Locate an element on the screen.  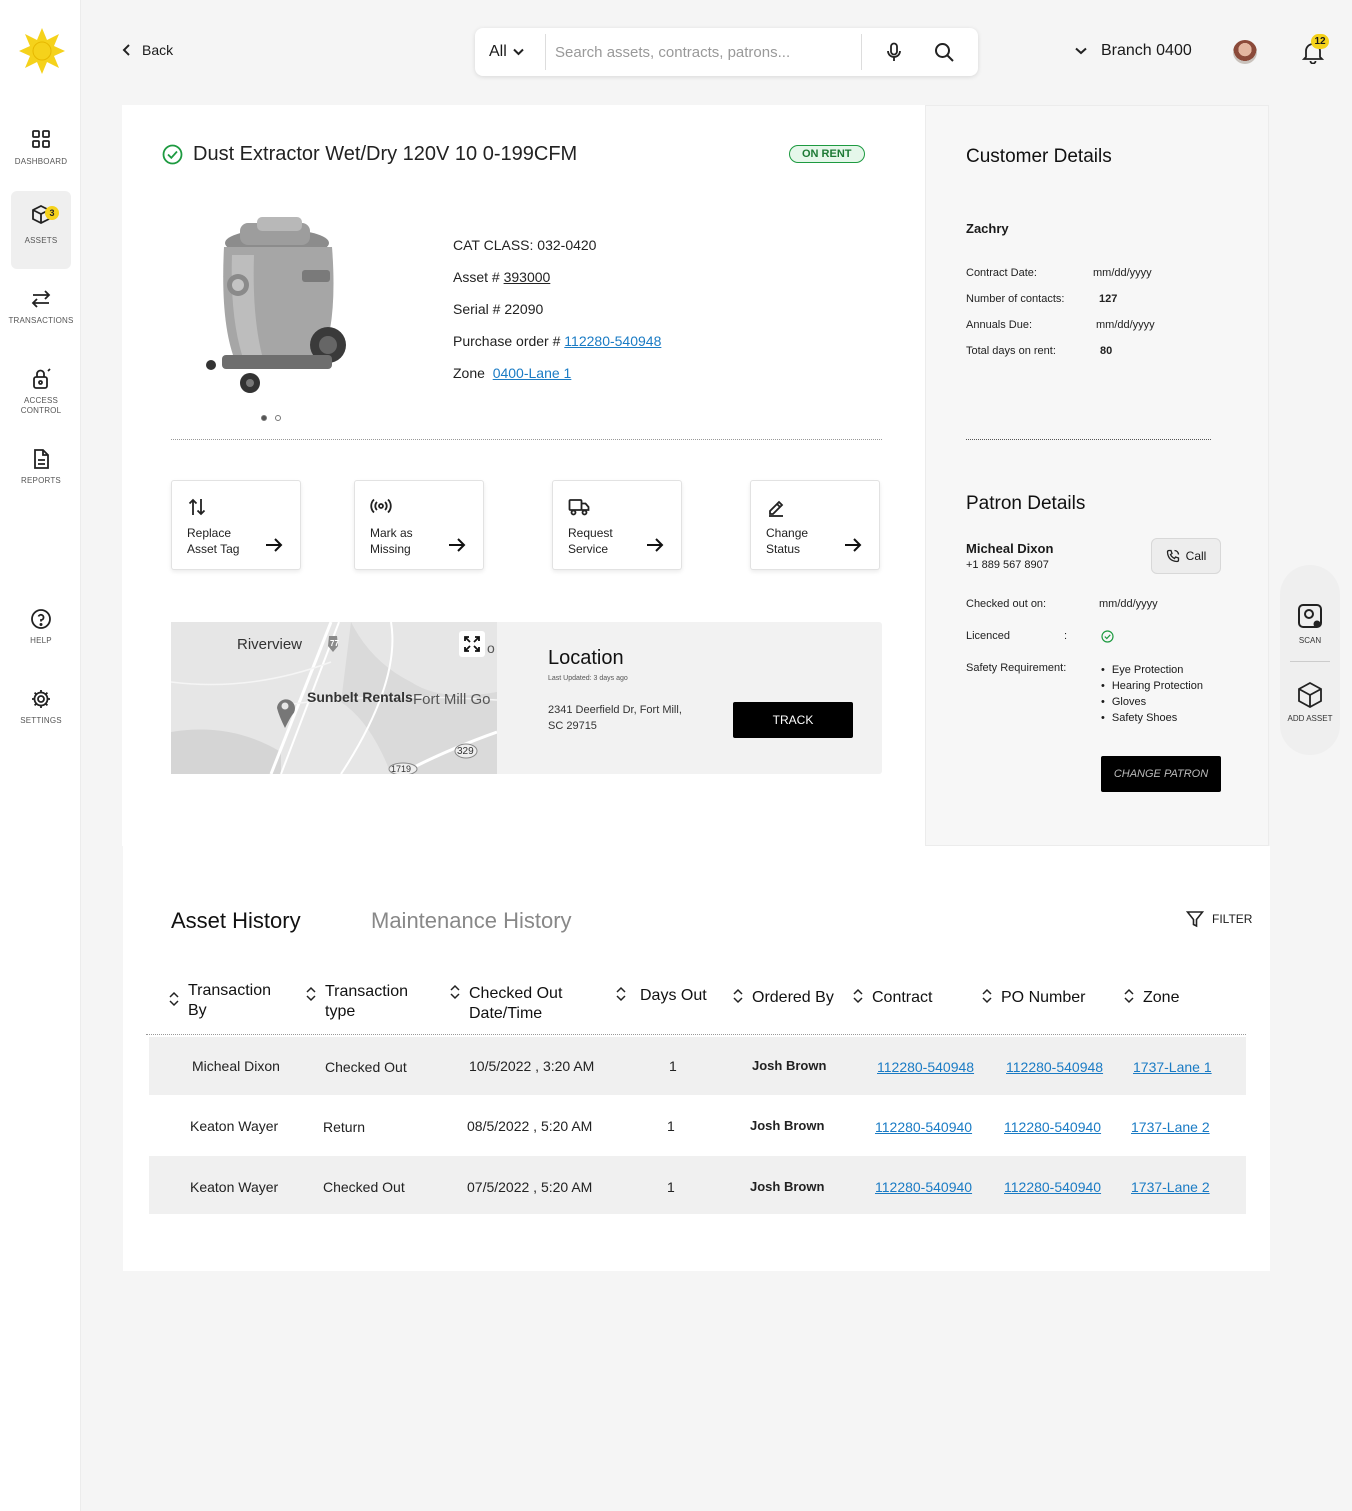
field-label: Contract Date: is located at coordinates (1001, 273).